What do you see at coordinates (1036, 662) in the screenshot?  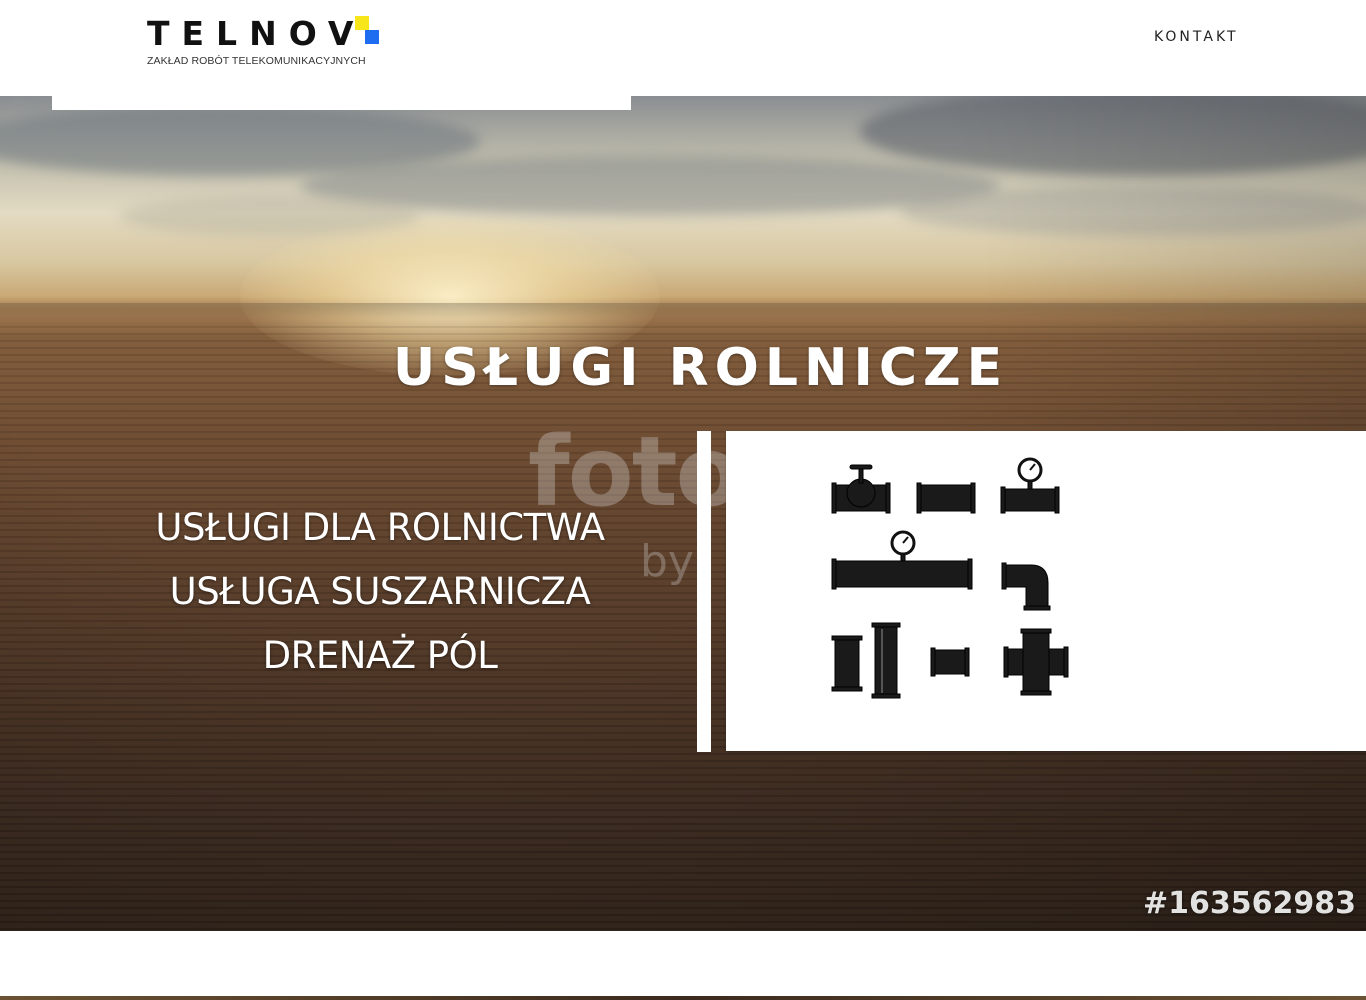 I see `pipe-cross-icon` at bounding box center [1036, 662].